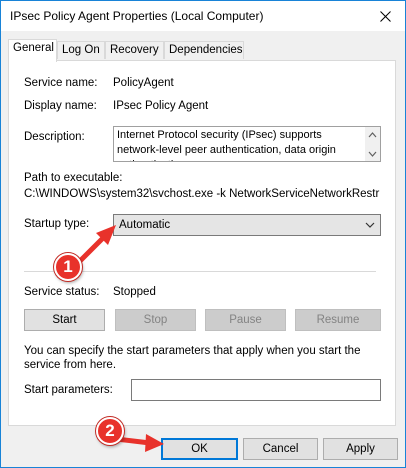 The width and height of the screenshot is (406, 468). I want to click on tab-label: Log On, so click(81, 50).